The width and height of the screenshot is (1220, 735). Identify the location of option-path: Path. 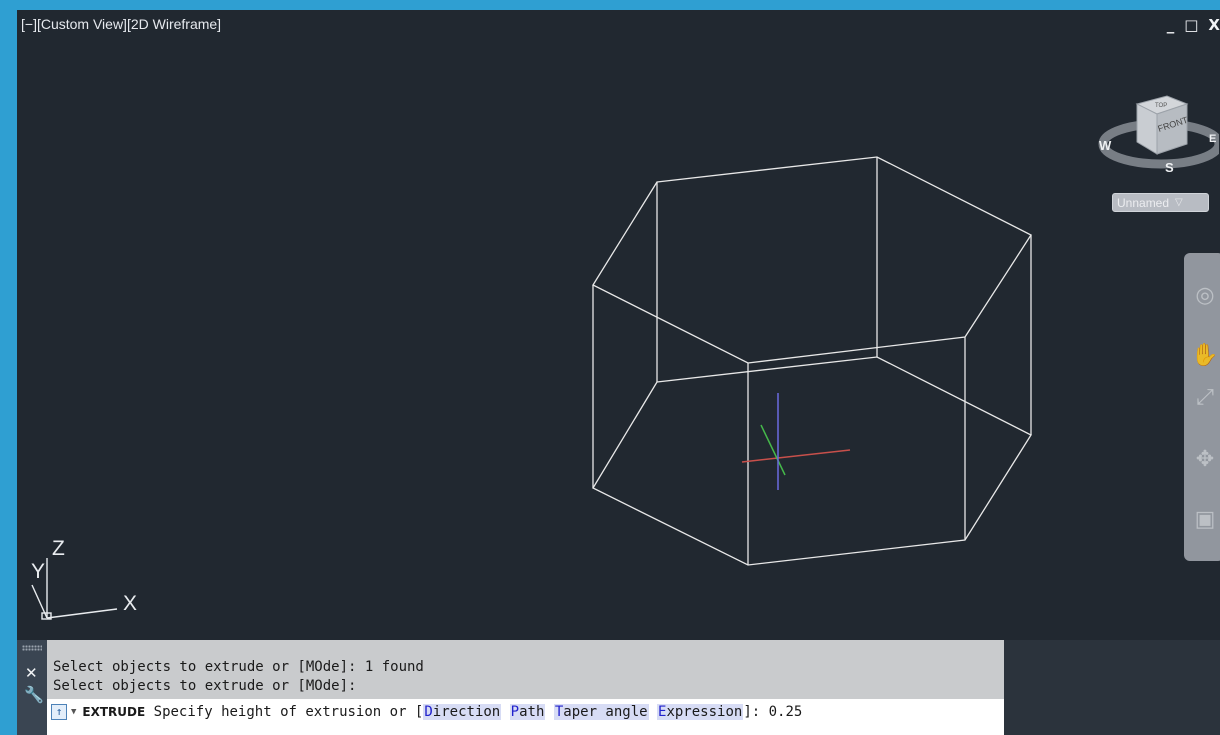
(527, 712).